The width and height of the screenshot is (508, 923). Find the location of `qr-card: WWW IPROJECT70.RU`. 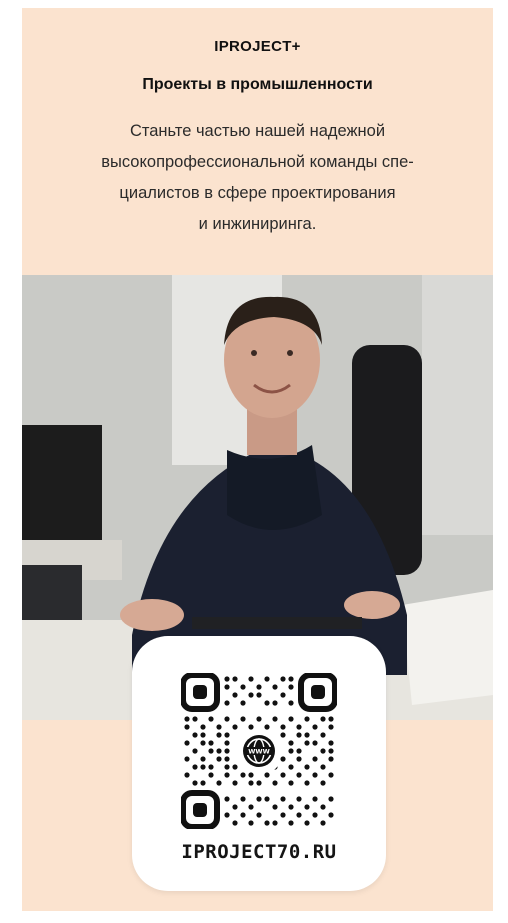

qr-card: WWW IPROJECT70.RU is located at coordinates (259, 763).